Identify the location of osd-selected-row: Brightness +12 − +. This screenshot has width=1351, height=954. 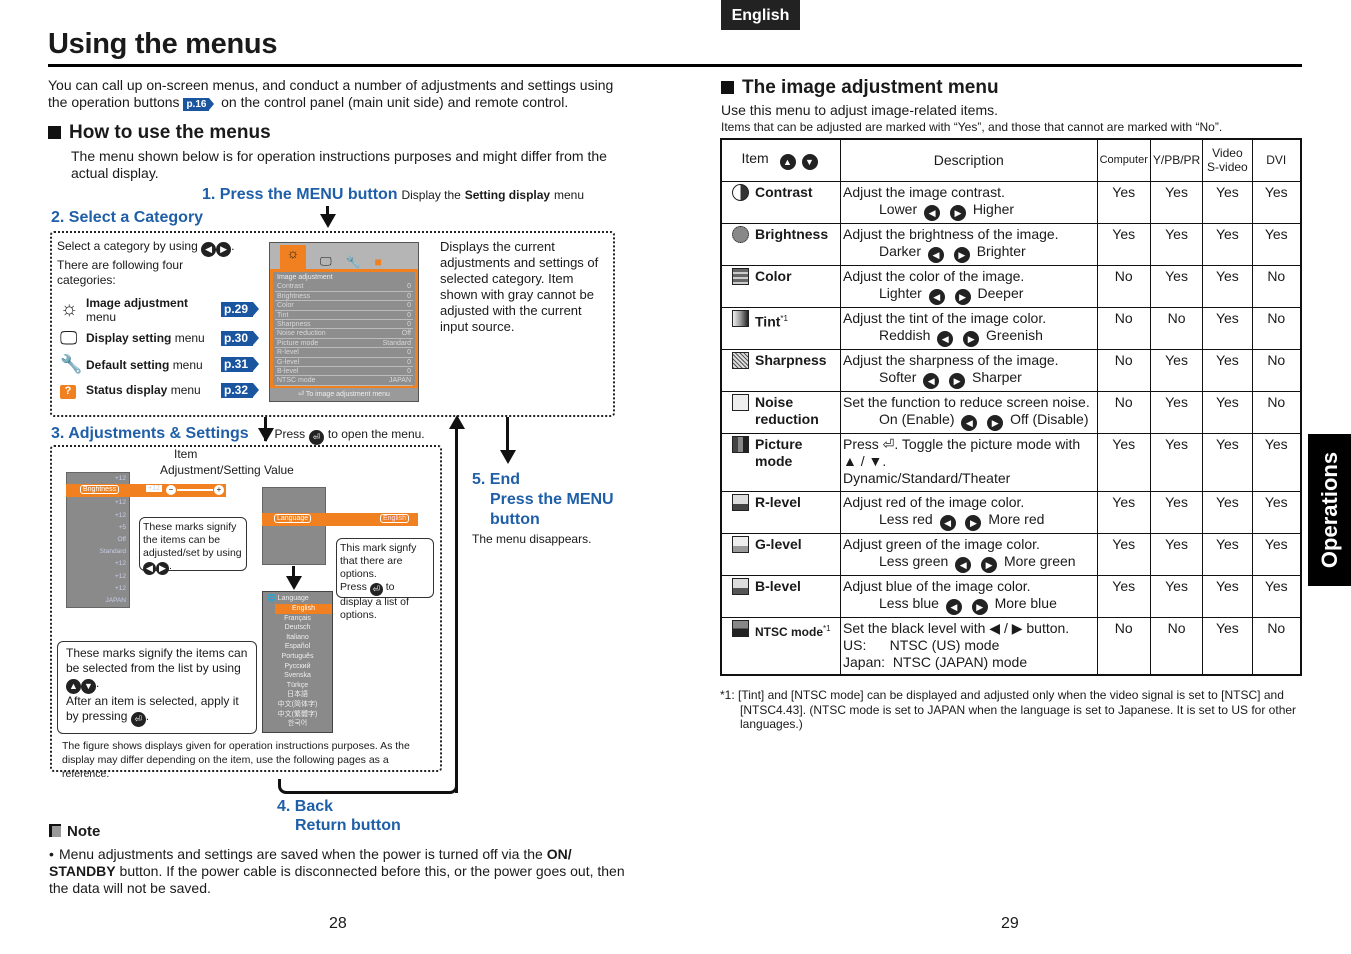
(146, 490).